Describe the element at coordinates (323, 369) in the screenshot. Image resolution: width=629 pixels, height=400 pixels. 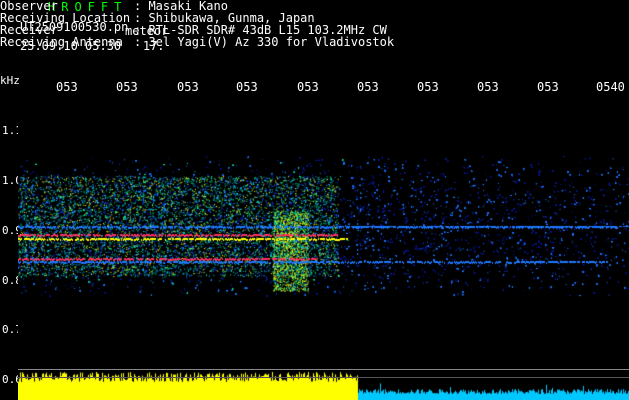
I see `power-panel-divider` at that location.